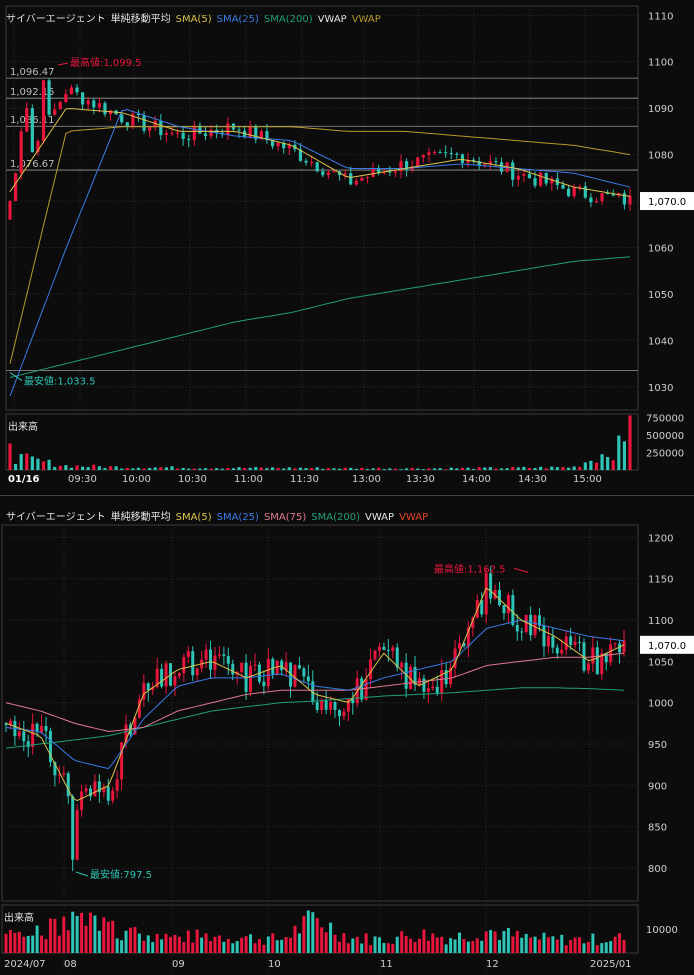 This screenshot has width=694, height=975. What do you see at coordinates (660, 388) in the screenshot?
I see `intraday-y-tick: 1030` at bounding box center [660, 388].